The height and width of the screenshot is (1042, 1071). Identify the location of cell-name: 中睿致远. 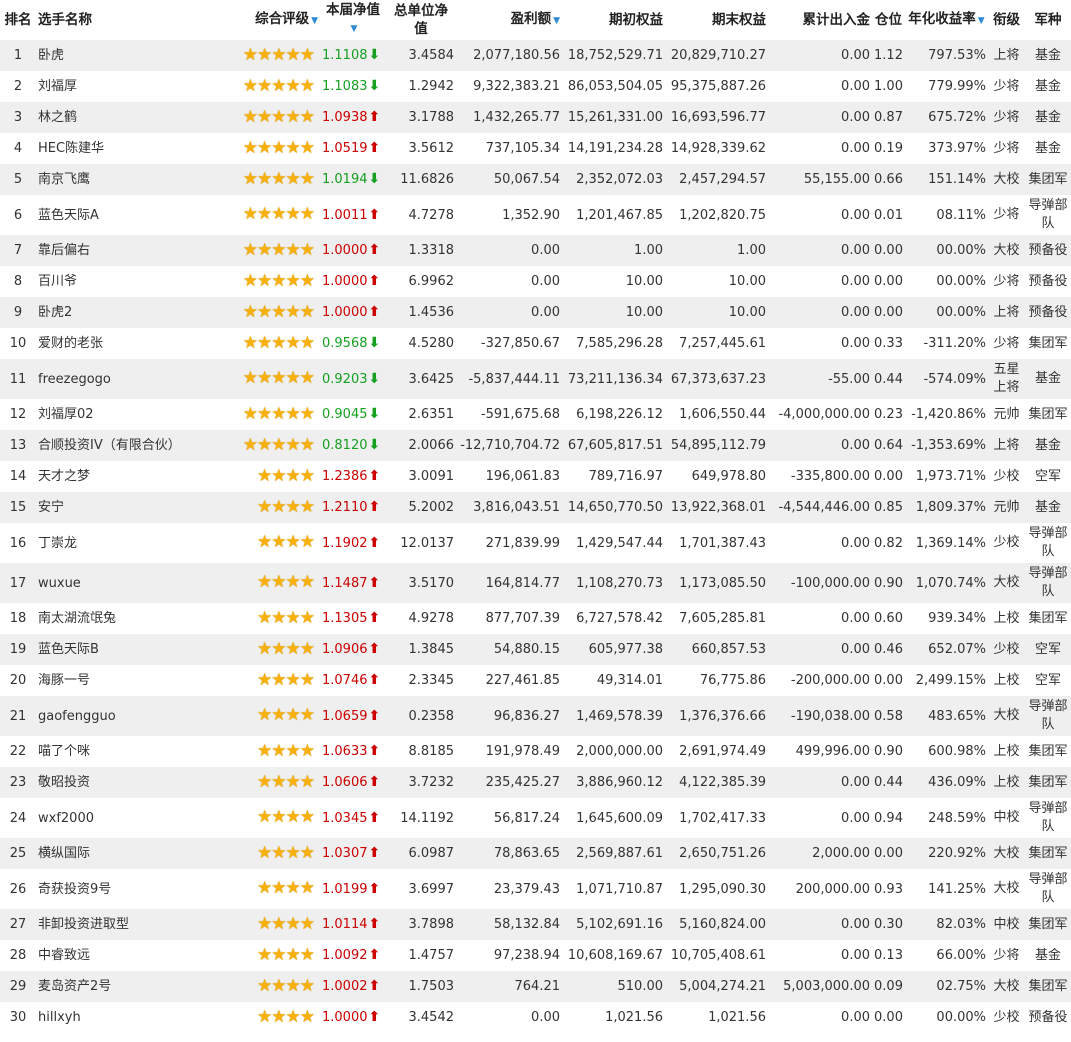
(130, 955).